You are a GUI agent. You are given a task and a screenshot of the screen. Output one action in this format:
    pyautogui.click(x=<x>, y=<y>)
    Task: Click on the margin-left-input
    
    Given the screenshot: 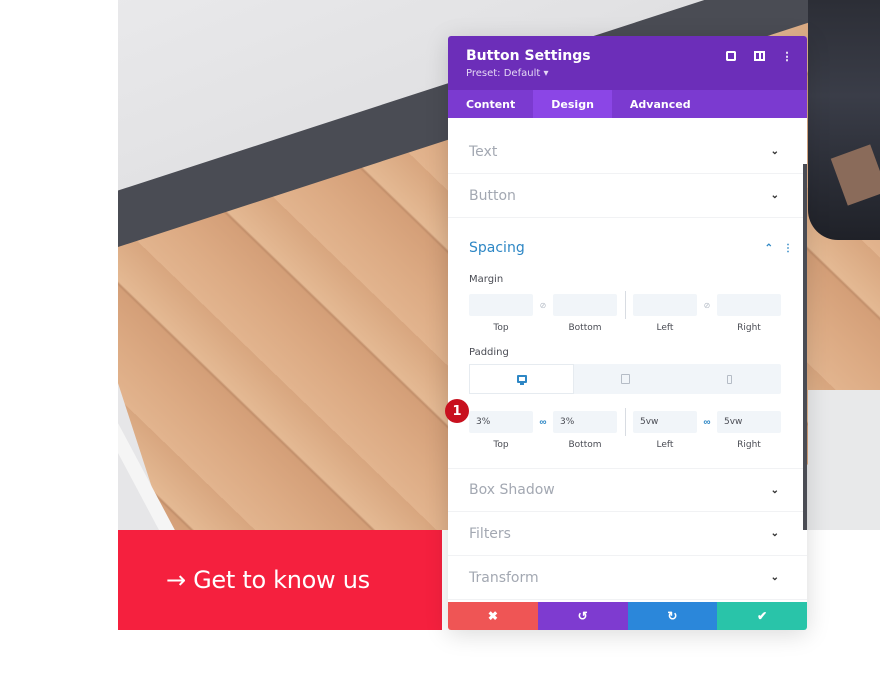 What is the action you would take?
    pyautogui.click(x=665, y=305)
    